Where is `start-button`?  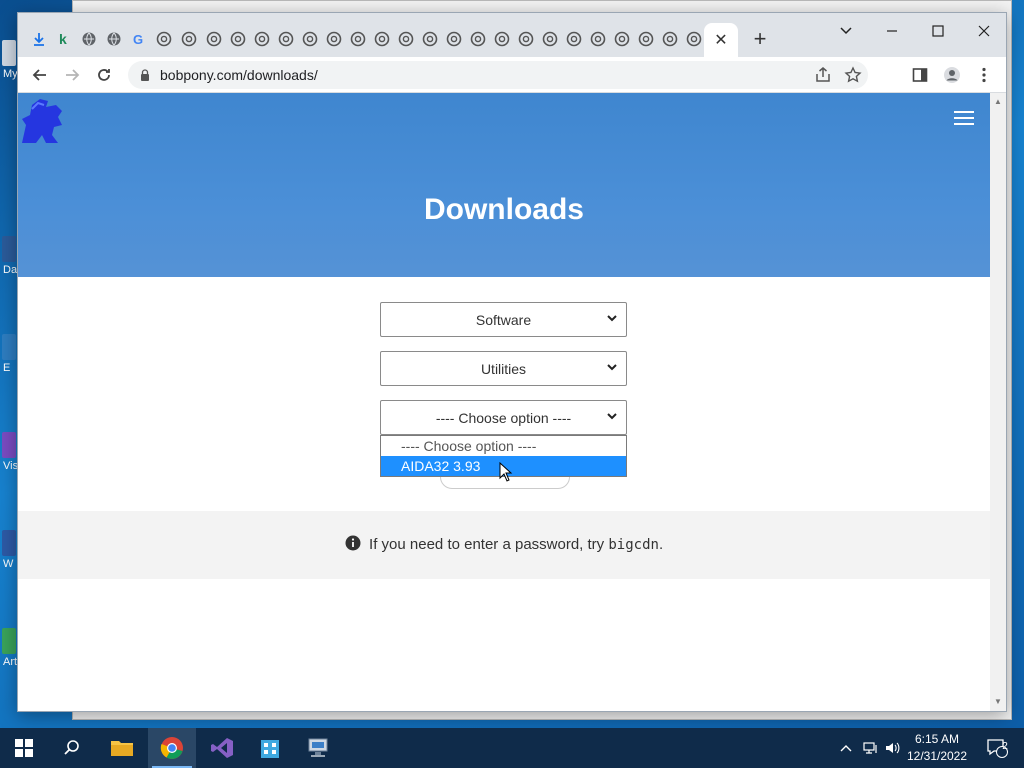
start-button is located at coordinates (24, 748).